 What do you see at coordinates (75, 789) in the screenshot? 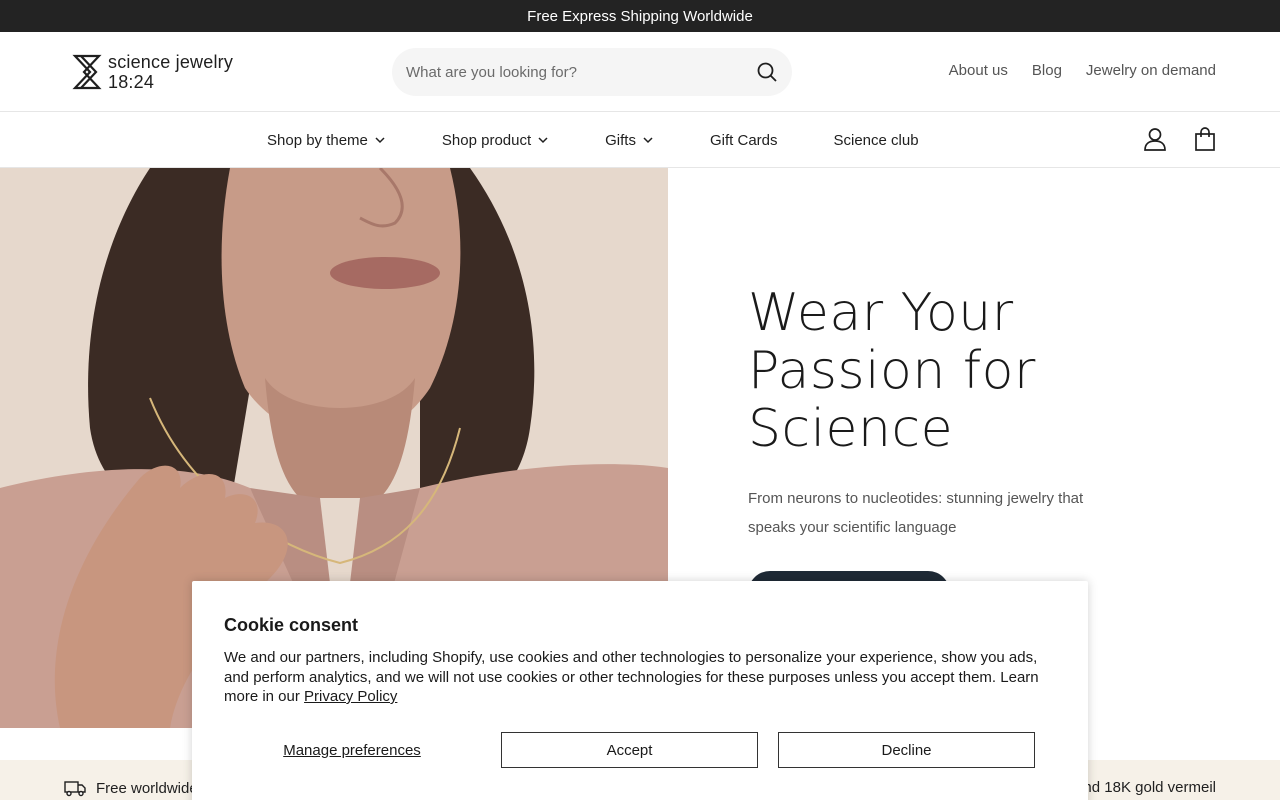
I see `truck-icon` at bounding box center [75, 789].